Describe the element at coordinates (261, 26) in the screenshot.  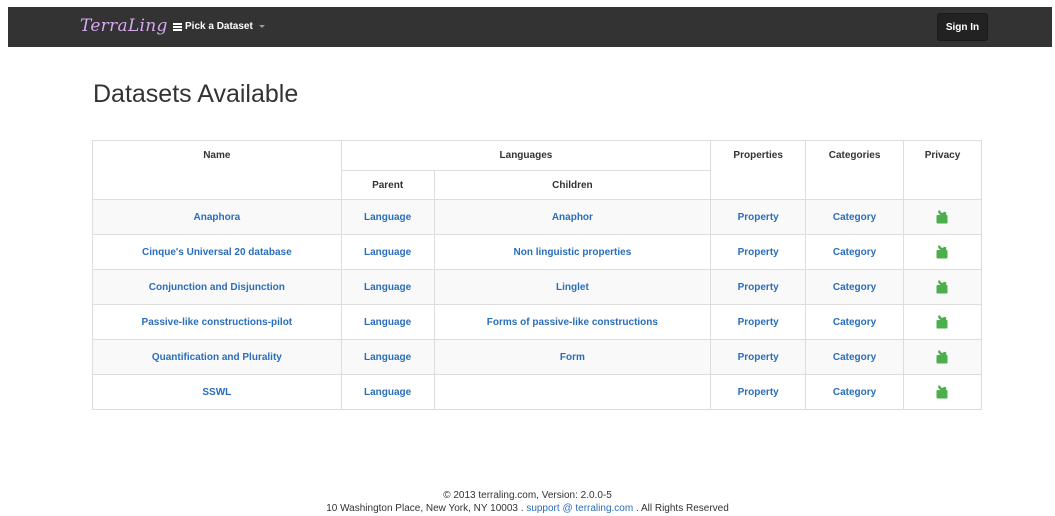
I see `caret-down-icon` at that location.